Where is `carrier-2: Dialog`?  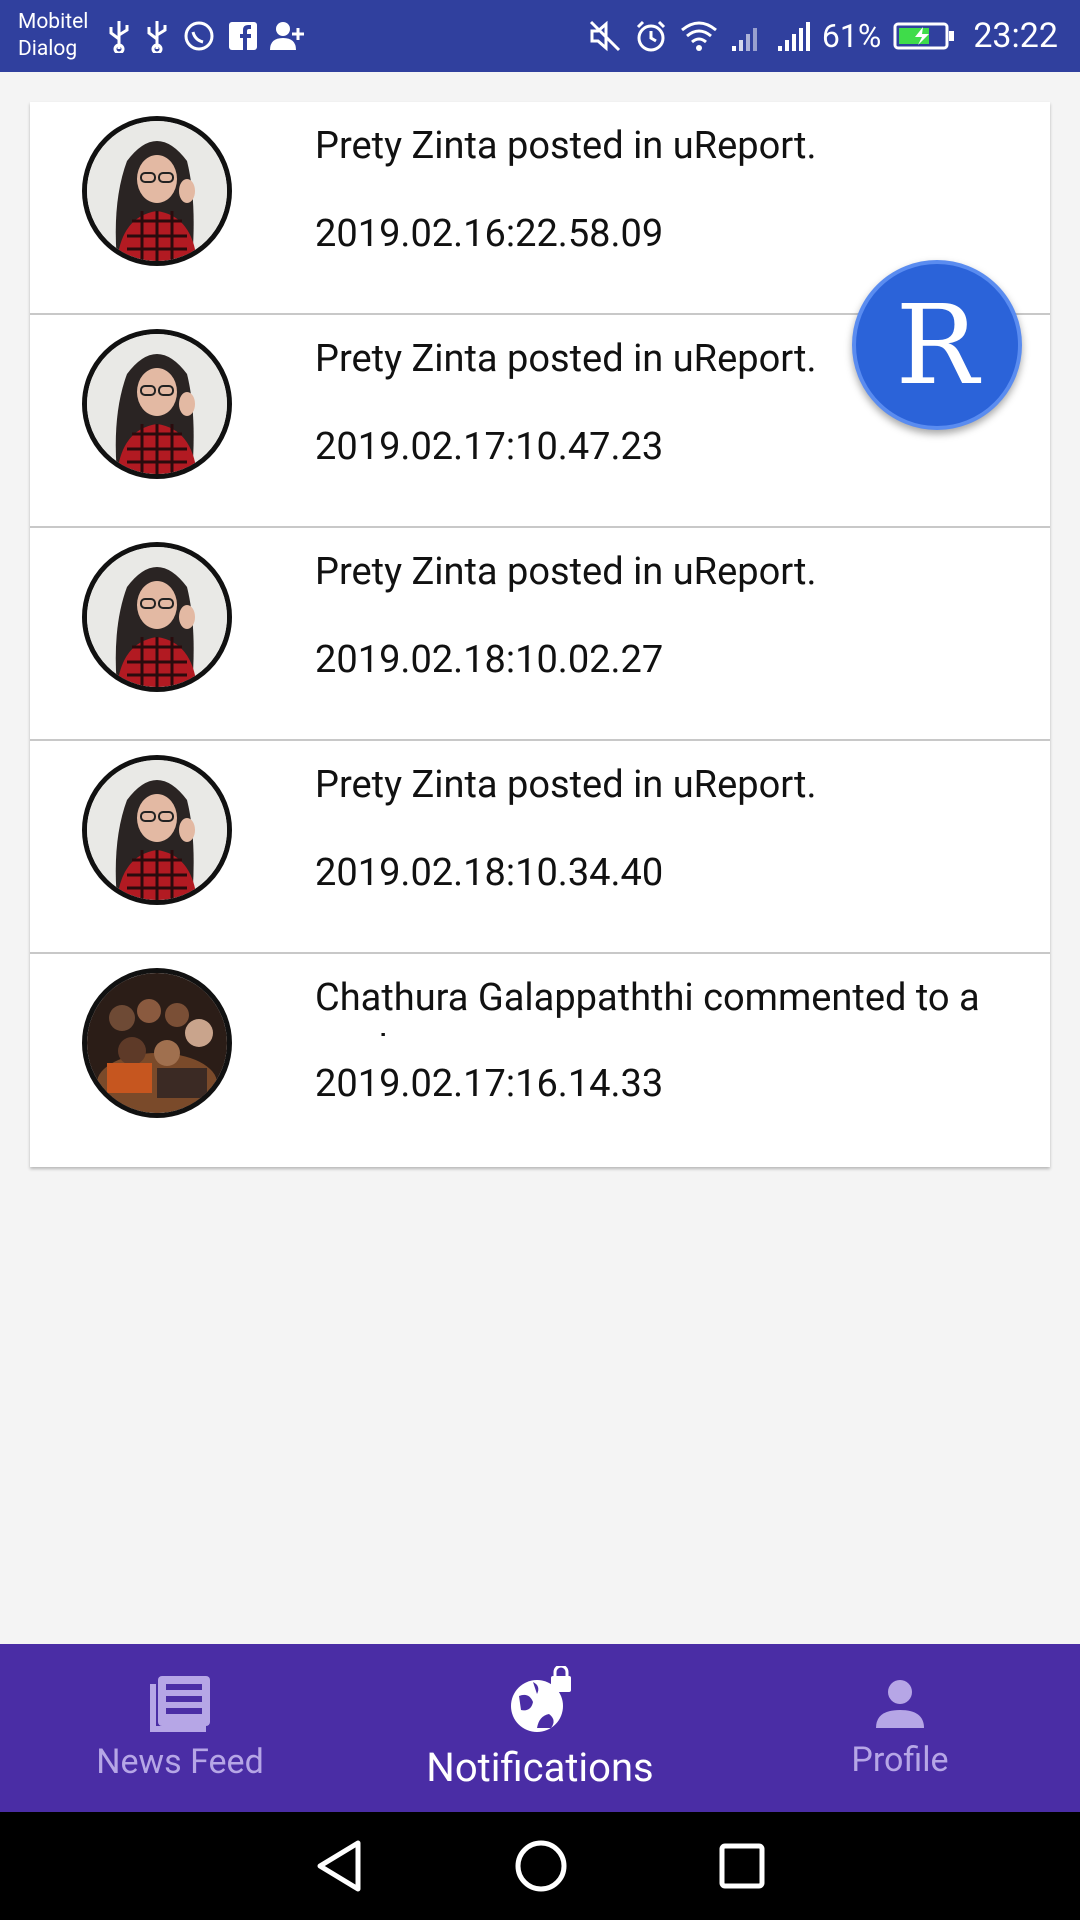
carrier-2: Dialog is located at coordinates (48, 49).